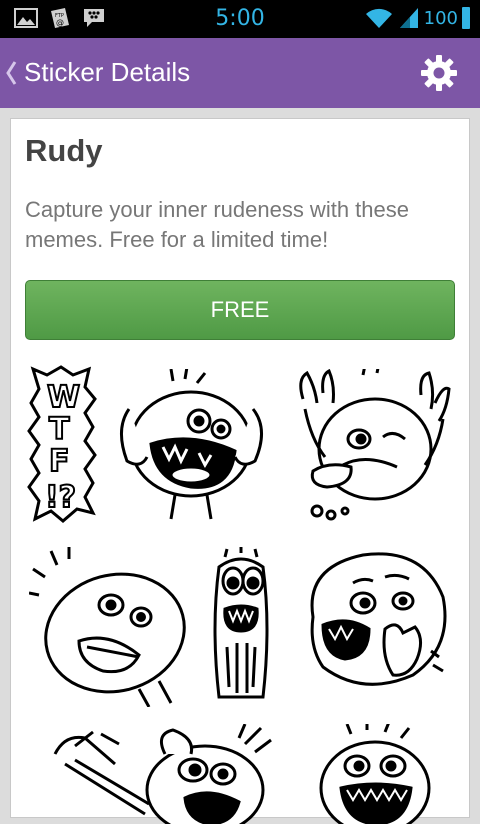  Describe the element at coordinates (240, 19) in the screenshot. I see `status-bar: FTP @ 5:00 100` at that location.